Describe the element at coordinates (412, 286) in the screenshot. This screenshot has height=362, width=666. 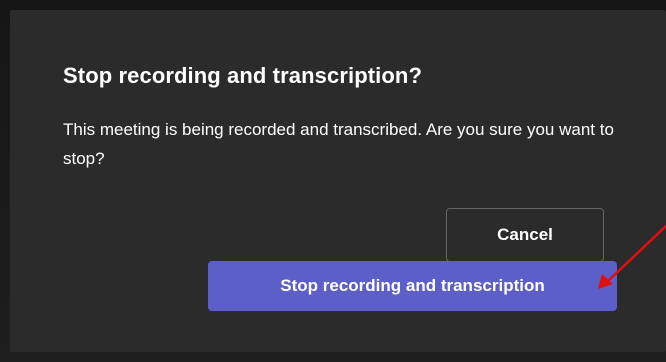
I see `stop-recording-button: Stop recording and transcription` at that location.